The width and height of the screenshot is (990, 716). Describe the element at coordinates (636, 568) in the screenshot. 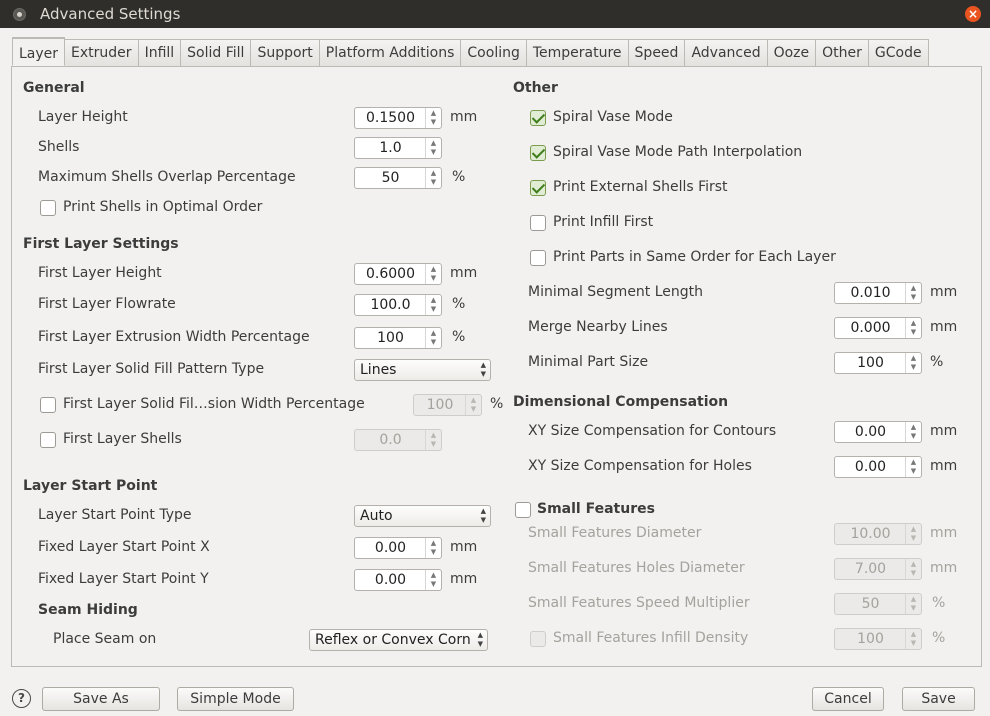

I see `small-features-holes-label: Small Features Holes Diameter` at that location.